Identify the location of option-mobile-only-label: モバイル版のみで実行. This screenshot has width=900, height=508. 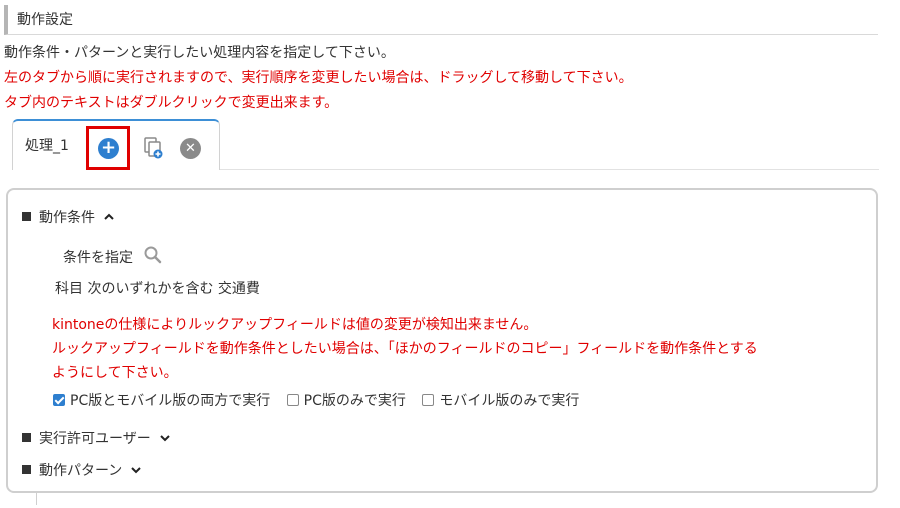
(509, 401).